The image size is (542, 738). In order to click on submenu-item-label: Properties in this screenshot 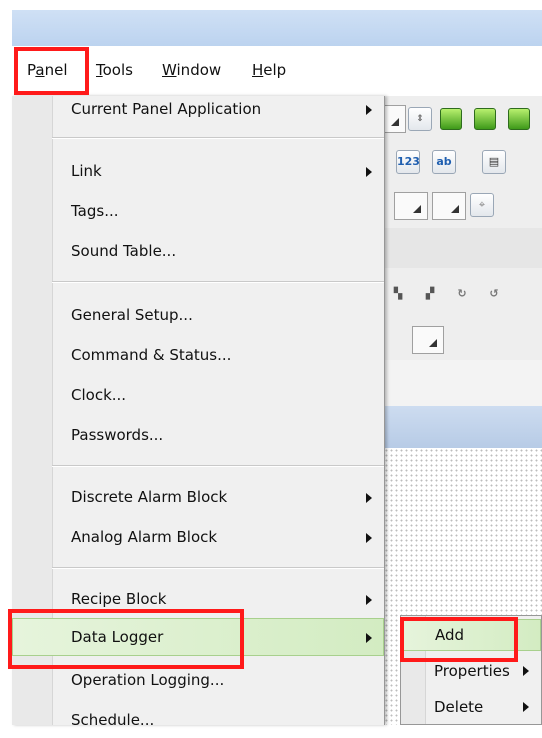, I will do `click(472, 671)`.